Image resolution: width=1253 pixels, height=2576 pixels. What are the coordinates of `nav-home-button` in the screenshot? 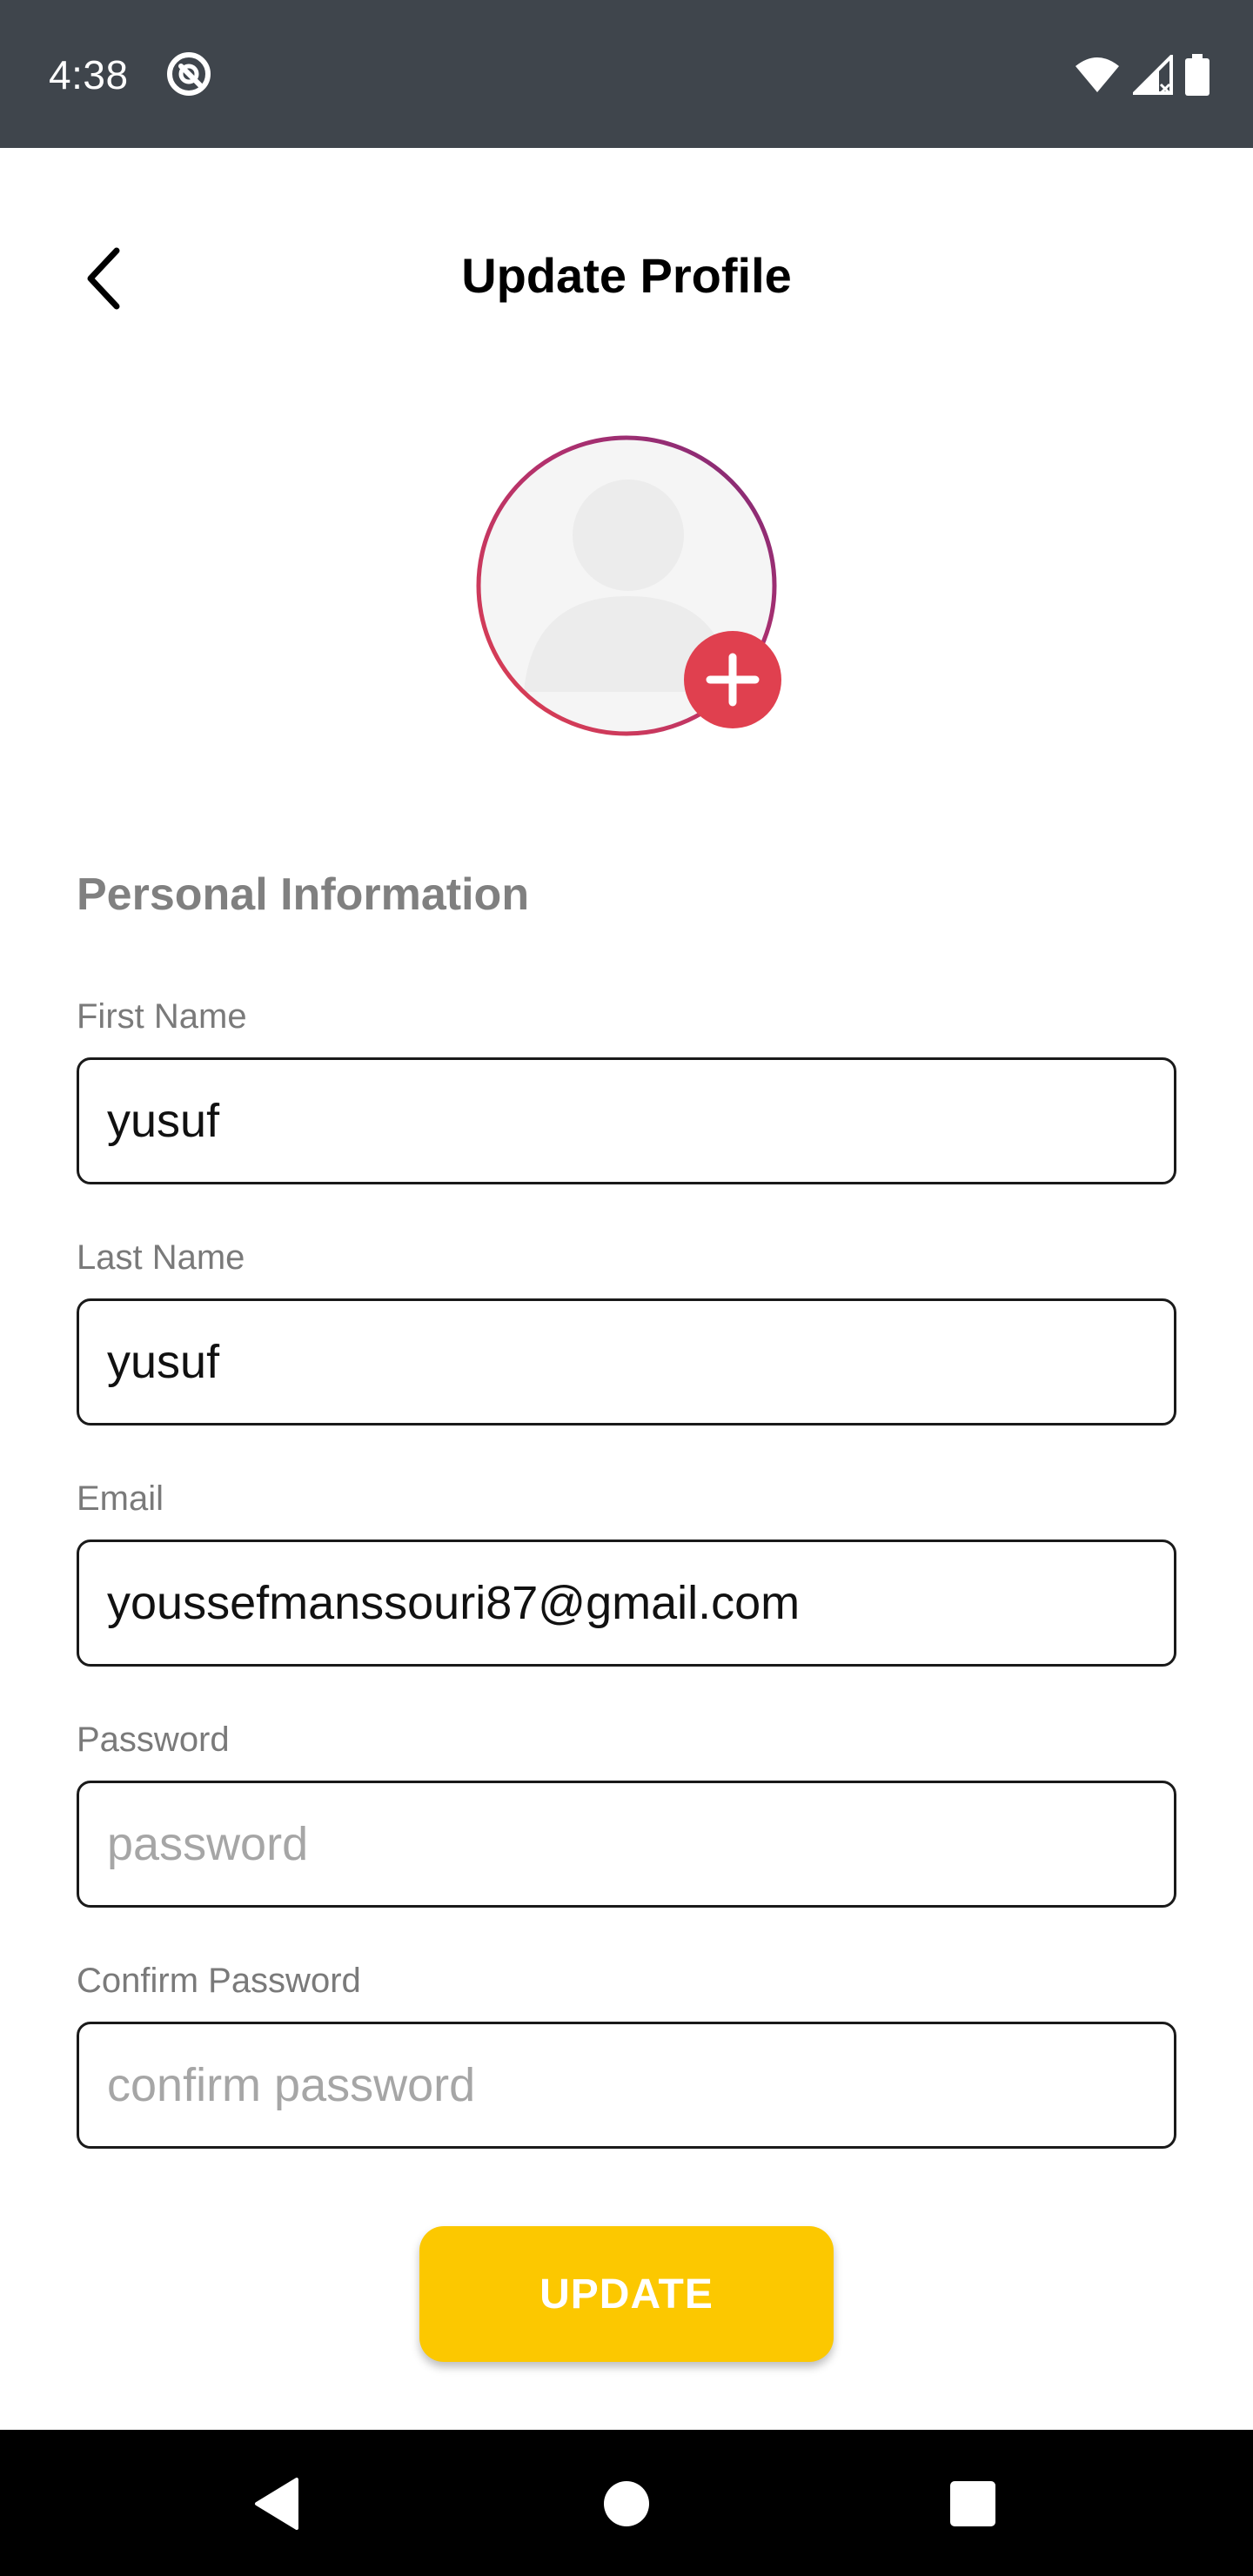 It's located at (626, 2504).